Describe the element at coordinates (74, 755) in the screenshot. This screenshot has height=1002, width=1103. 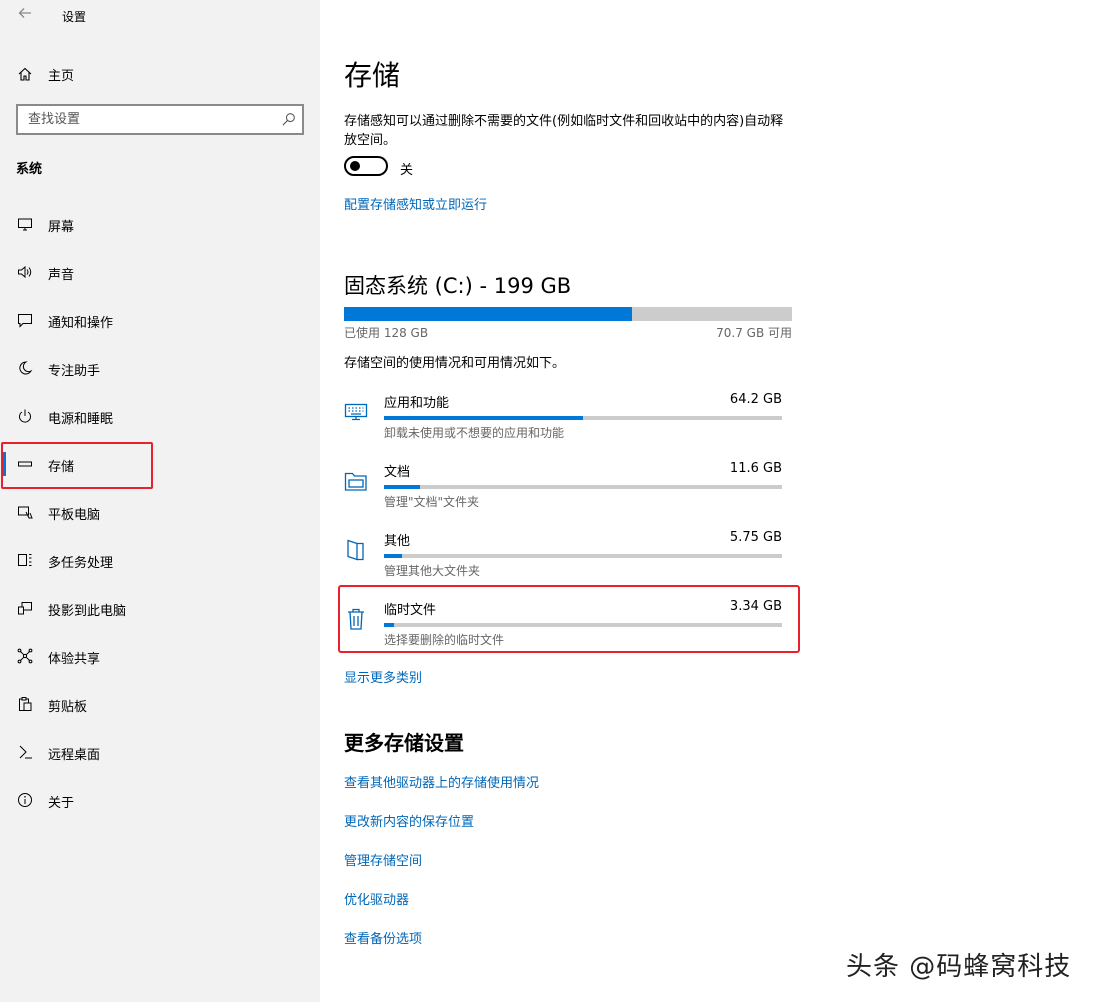
I see `sidebar-item-label: 远程桌面` at that location.